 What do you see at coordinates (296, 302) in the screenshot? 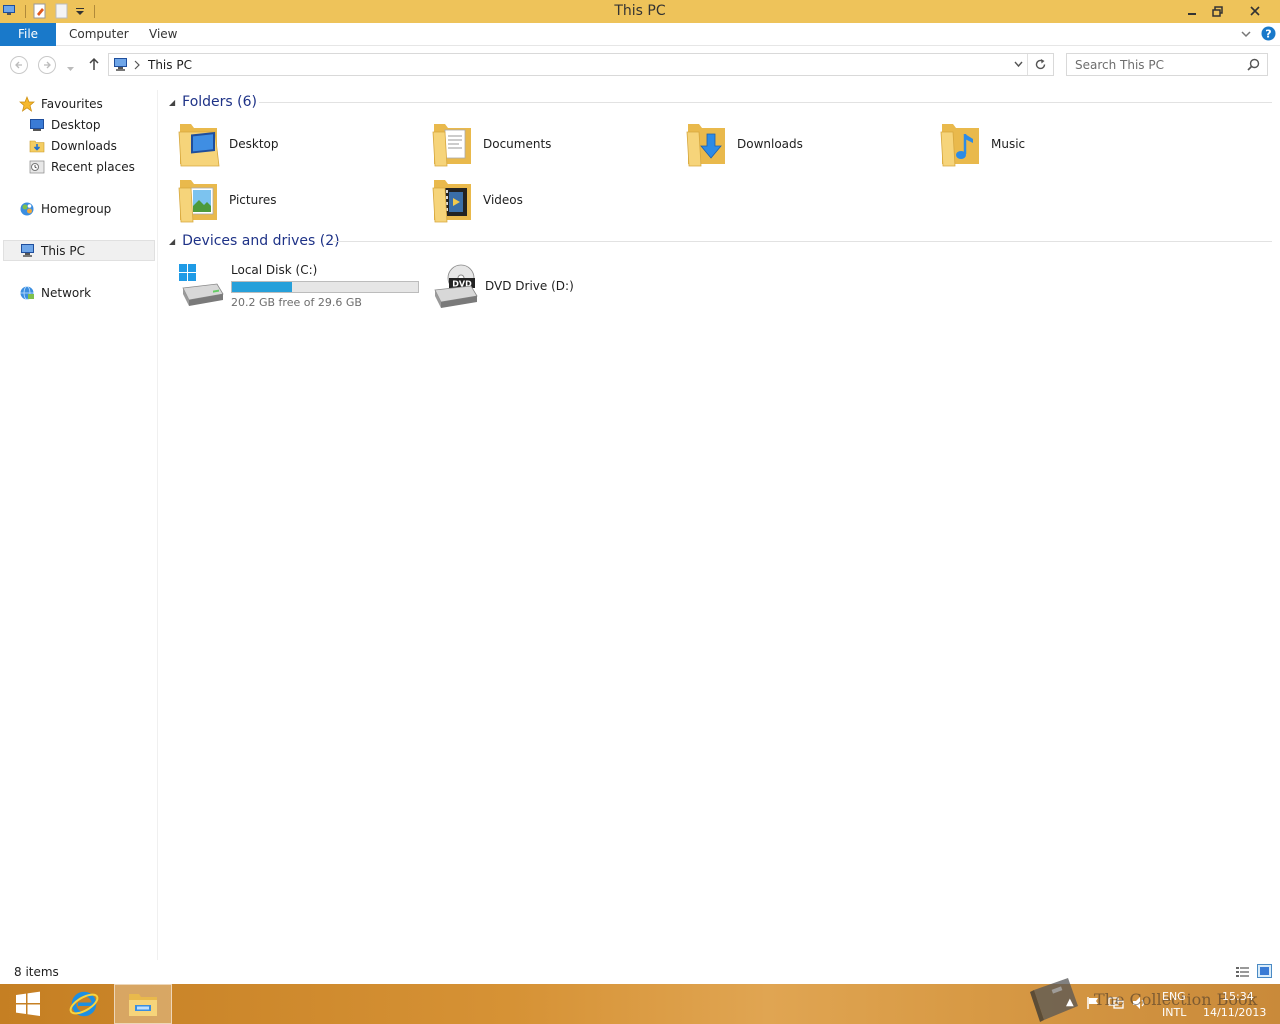
I see `drive-free-space: 20.2 GB free of 29.6 GB` at bounding box center [296, 302].